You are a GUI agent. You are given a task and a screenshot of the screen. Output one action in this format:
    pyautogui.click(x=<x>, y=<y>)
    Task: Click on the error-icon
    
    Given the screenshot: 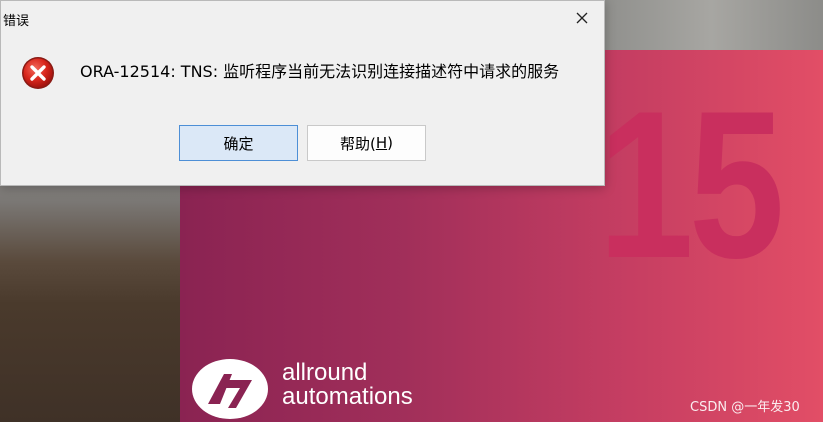 What is the action you would take?
    pyautogui.click(x=38, y=73)
    